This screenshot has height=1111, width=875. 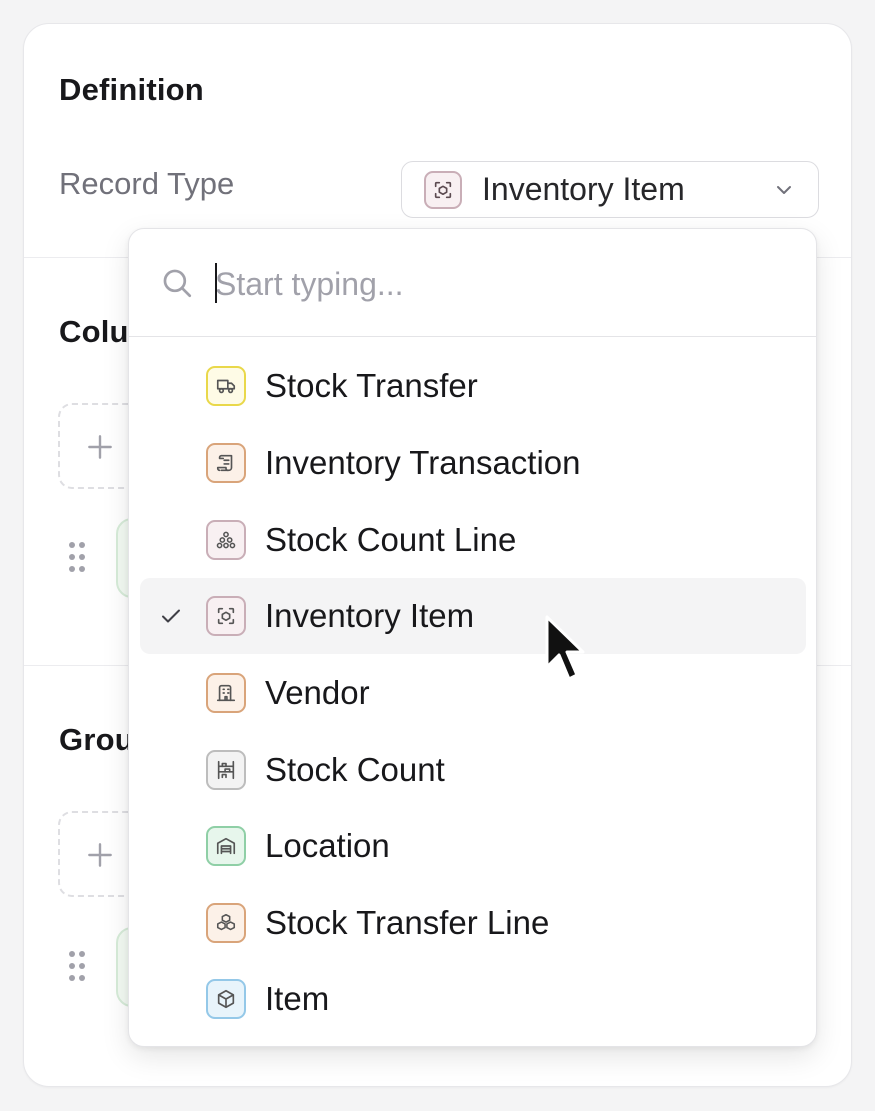 I want to click on record-type-select: Inventory Item, so click(x=610, y=189).